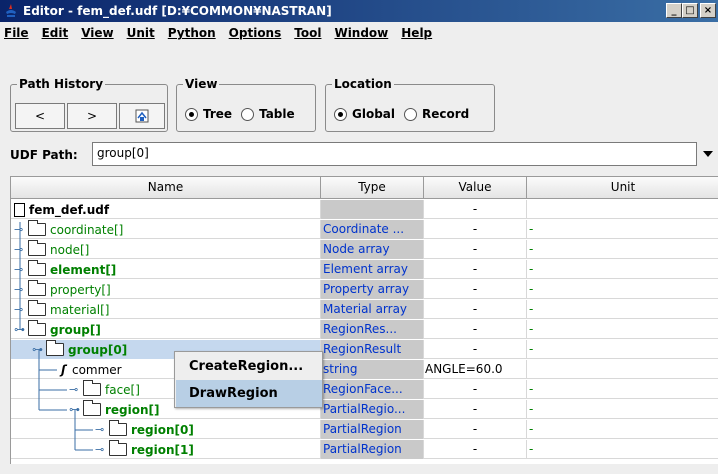 This screenshot has height=474, width=718. Describe the element at coordinates (340, 114) in the screenshot. I see `global-radio` at that location.